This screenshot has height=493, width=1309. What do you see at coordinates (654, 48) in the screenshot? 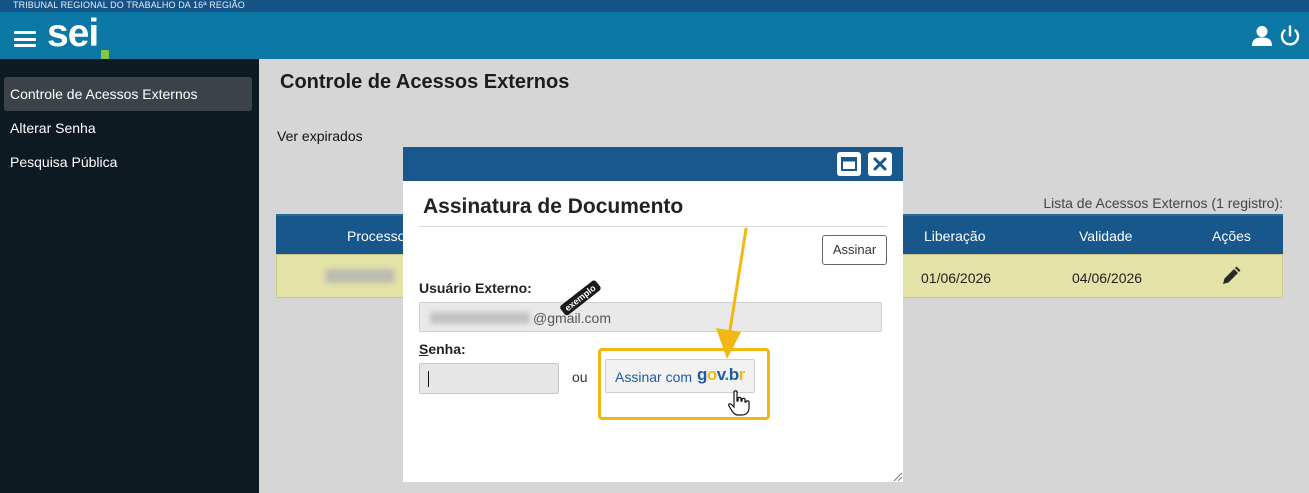
I see `app-header: sei` at bounding box center [654, 48].